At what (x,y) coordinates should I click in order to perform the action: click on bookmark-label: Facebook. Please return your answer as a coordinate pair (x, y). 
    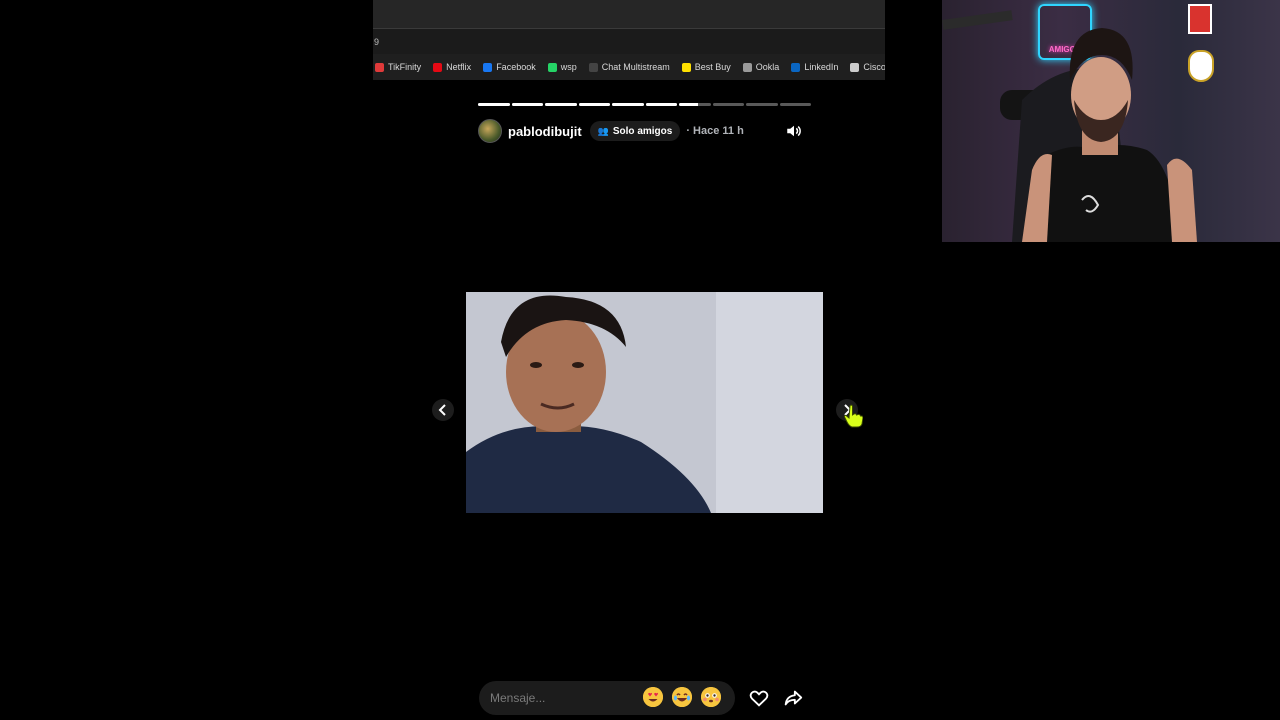
    Looking at the image, I should click on (516, 67).